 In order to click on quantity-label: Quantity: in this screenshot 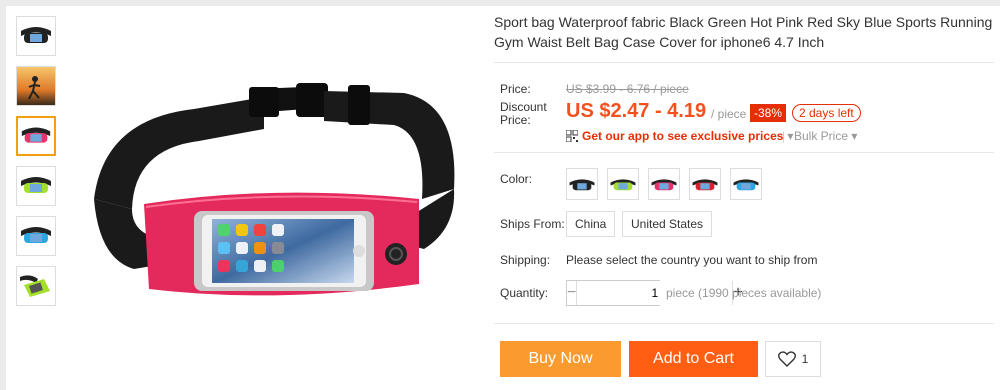, I will do `click(524, 293)`.